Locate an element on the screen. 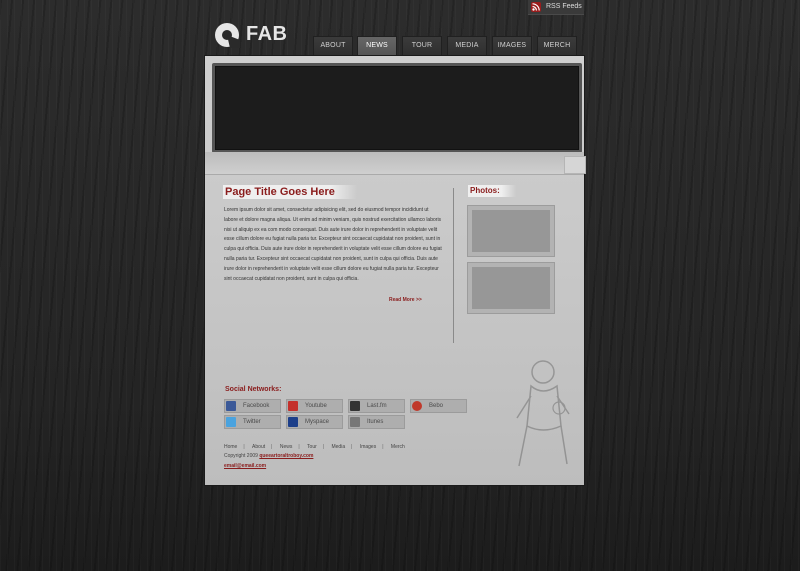 This screenshot has height=571, width=800. torn-paper-divider is located at coordinates (394, 163).